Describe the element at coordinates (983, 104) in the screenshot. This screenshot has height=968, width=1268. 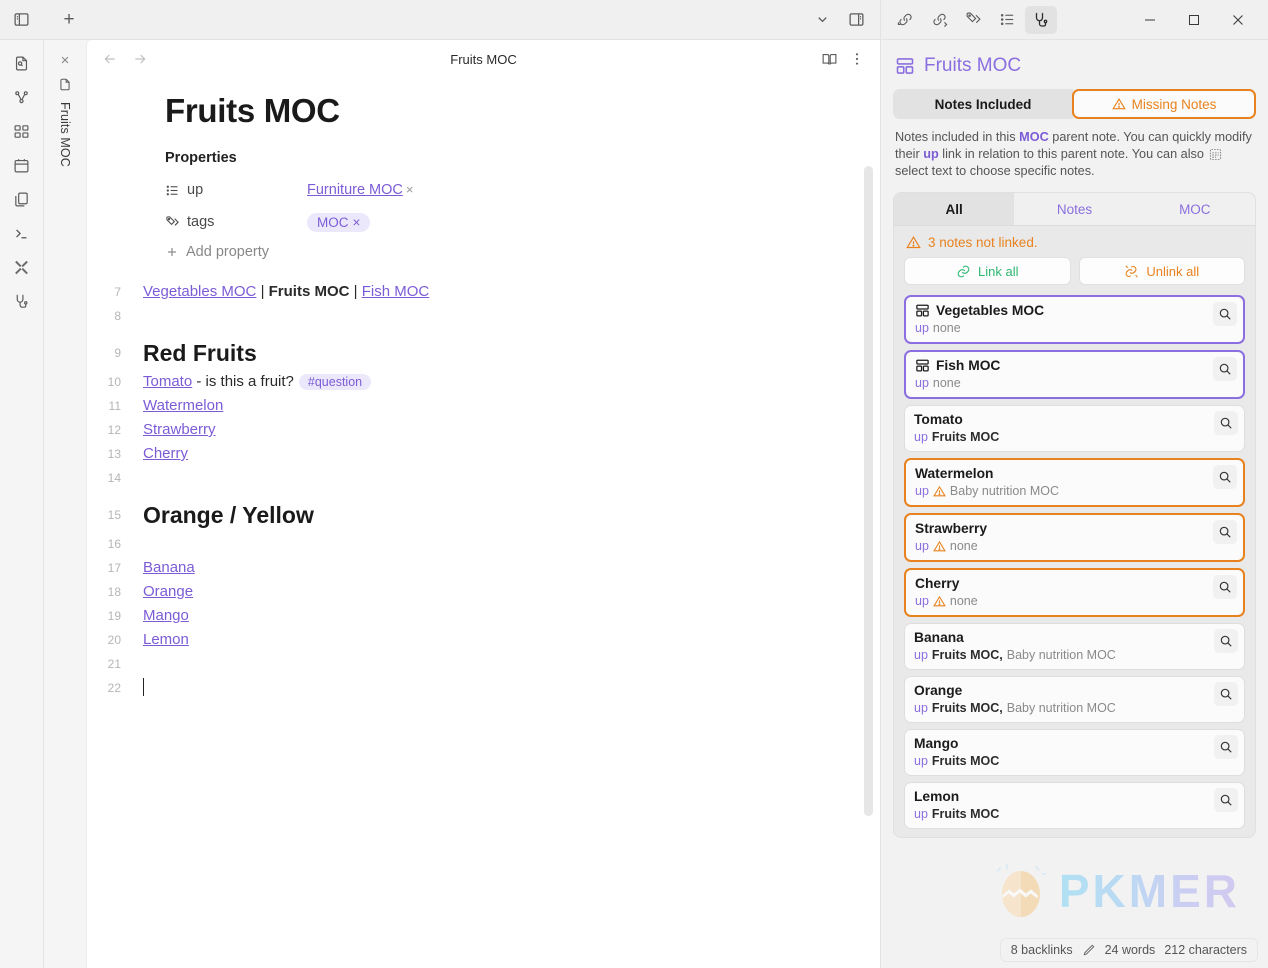
I see `tab-notes-included: Notes Included` at that location.